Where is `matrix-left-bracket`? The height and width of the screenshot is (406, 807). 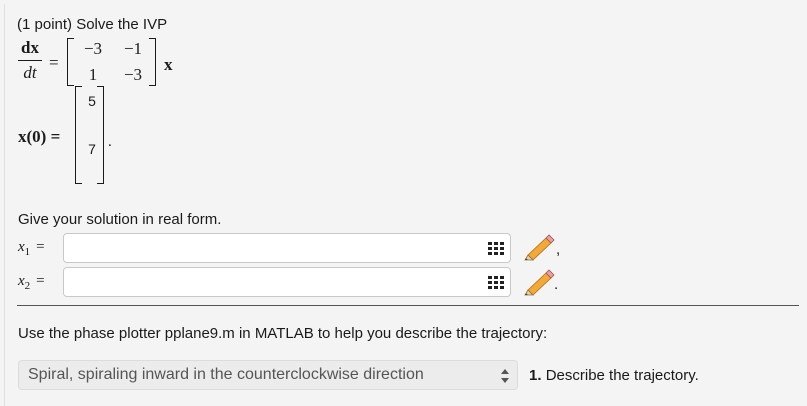 matrix-left-bracket is located at coordinates (70, 62).